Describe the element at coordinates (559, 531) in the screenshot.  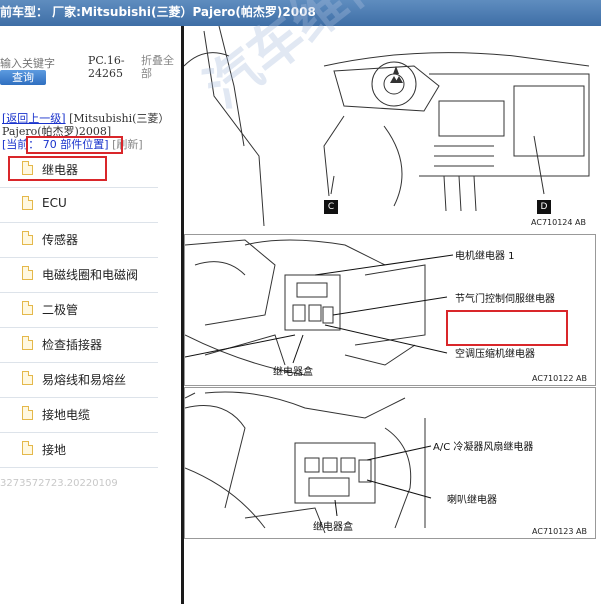
I see `figure-code: AC710123 AB` at that location.